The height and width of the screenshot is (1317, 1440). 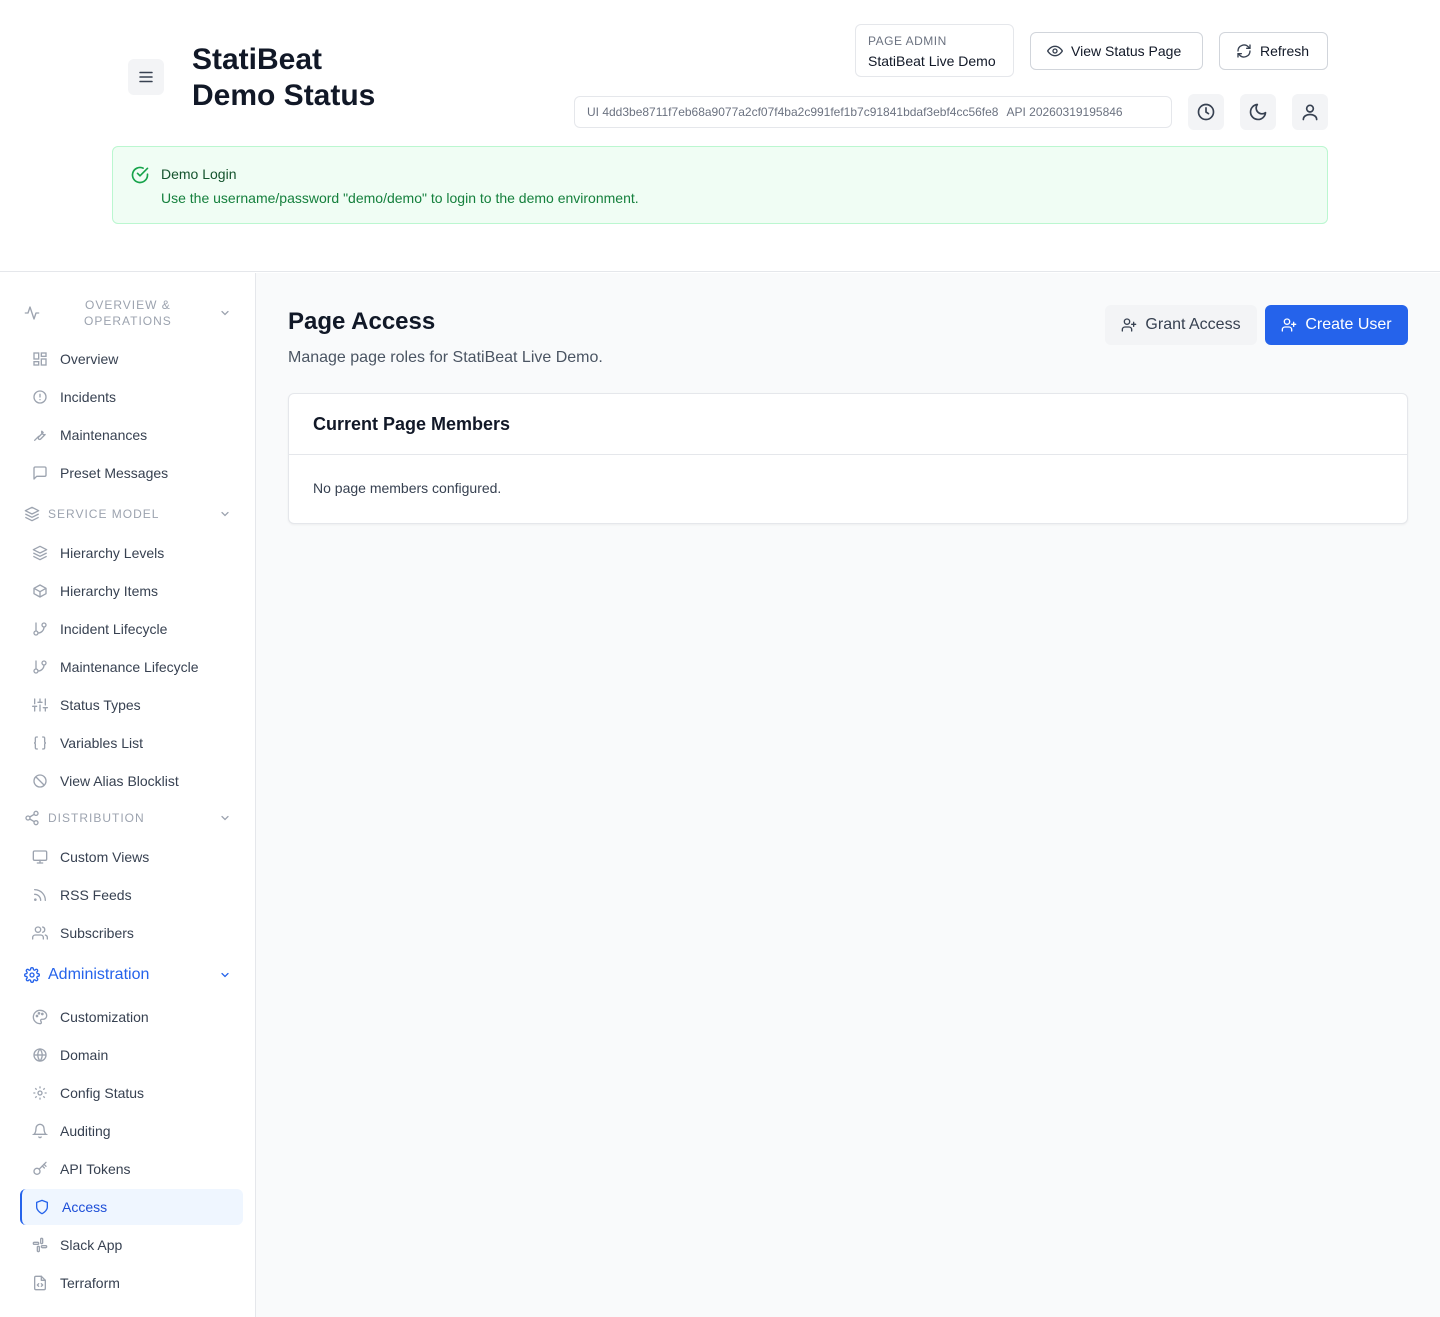 What do you see at coordinates (105, 857) in the screenshot?
I see `sidebar-item-label: Custom Views` at bounding box center [105, 857].